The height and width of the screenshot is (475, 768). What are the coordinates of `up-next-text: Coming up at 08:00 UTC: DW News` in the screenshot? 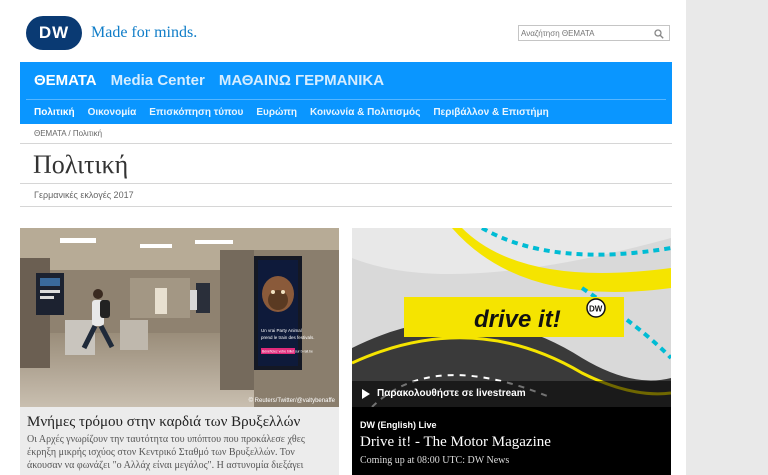 It's located at (435, 460).